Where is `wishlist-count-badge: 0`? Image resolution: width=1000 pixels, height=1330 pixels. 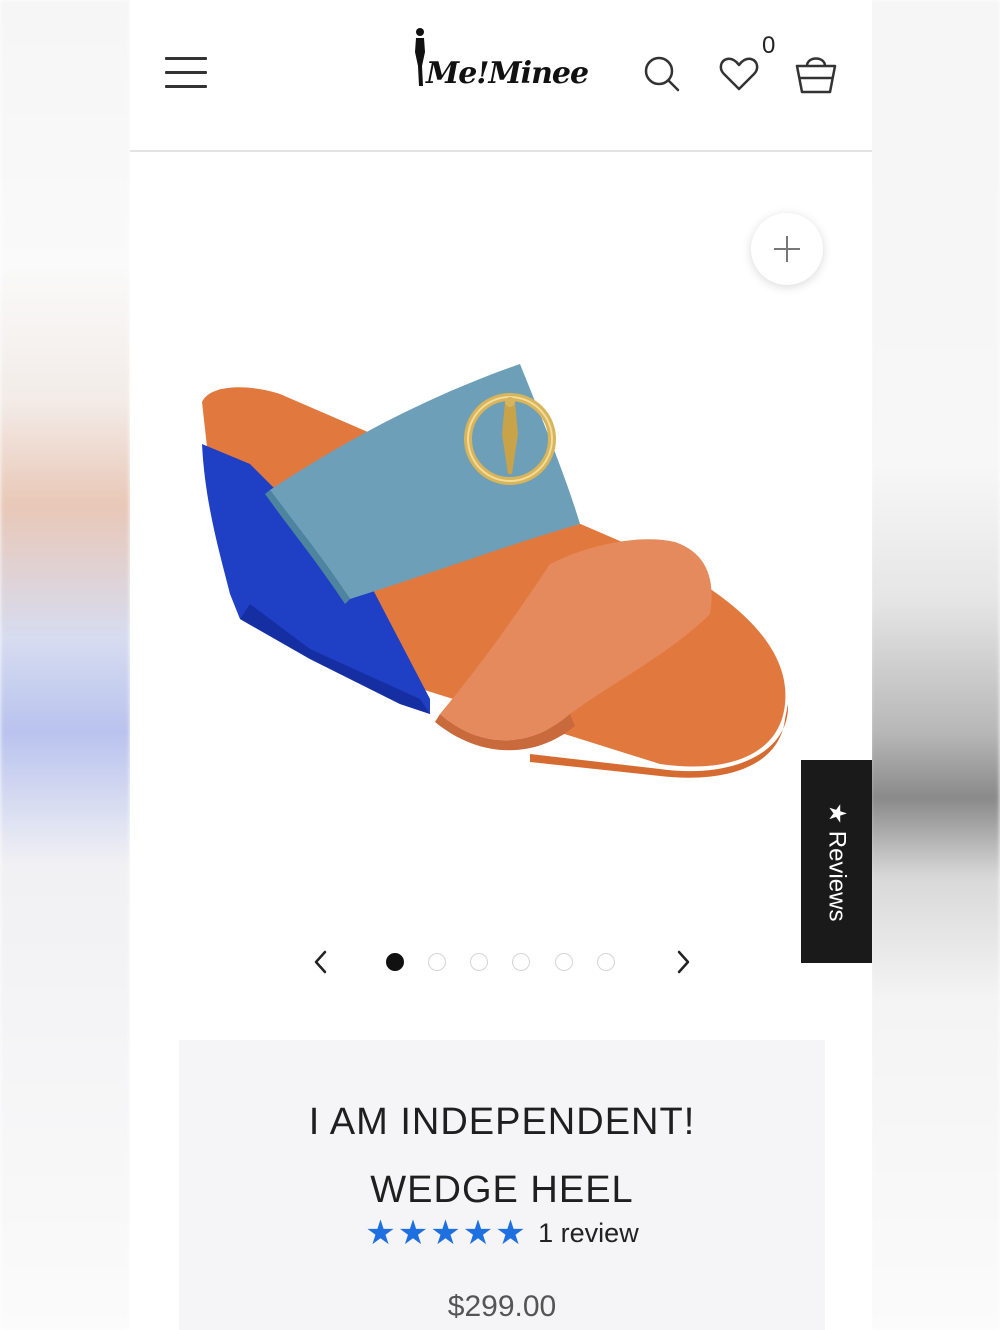 wishlist-count-badge: 0 is located at coordinates (769, 45).